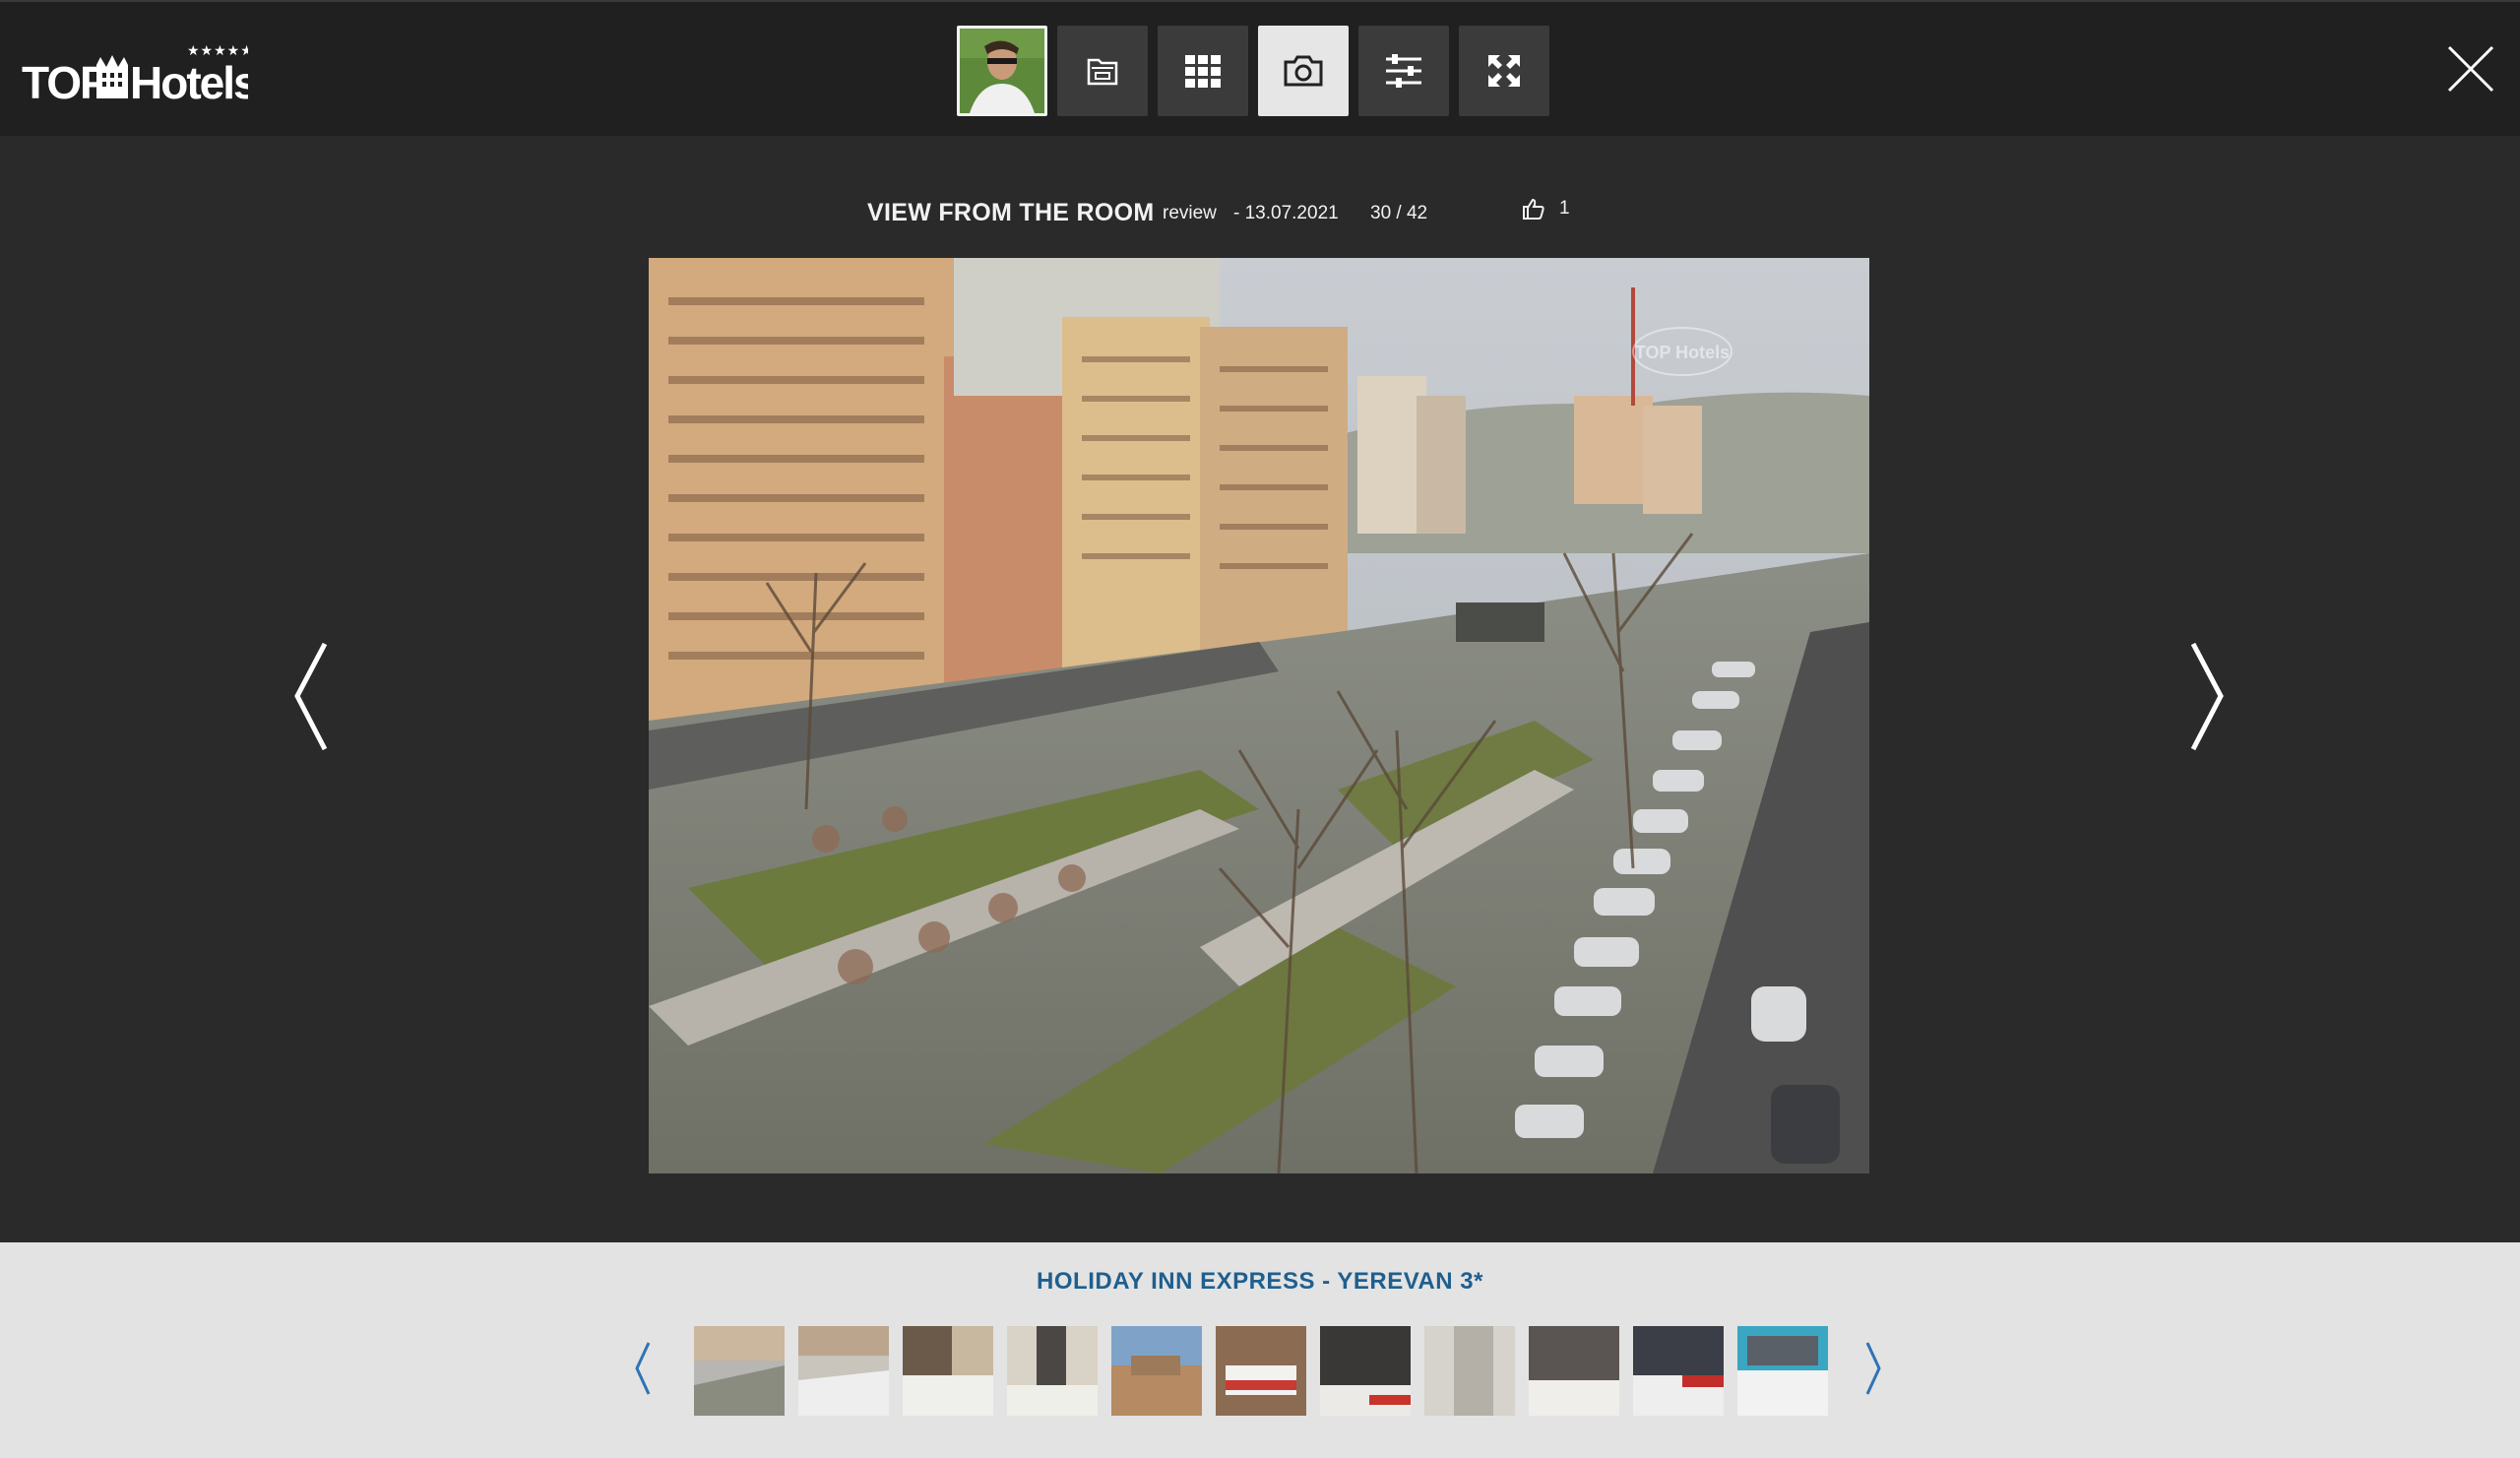 The image size is (2520, 1458). I want to click on viewer-toolbar, so click(1253, 71).